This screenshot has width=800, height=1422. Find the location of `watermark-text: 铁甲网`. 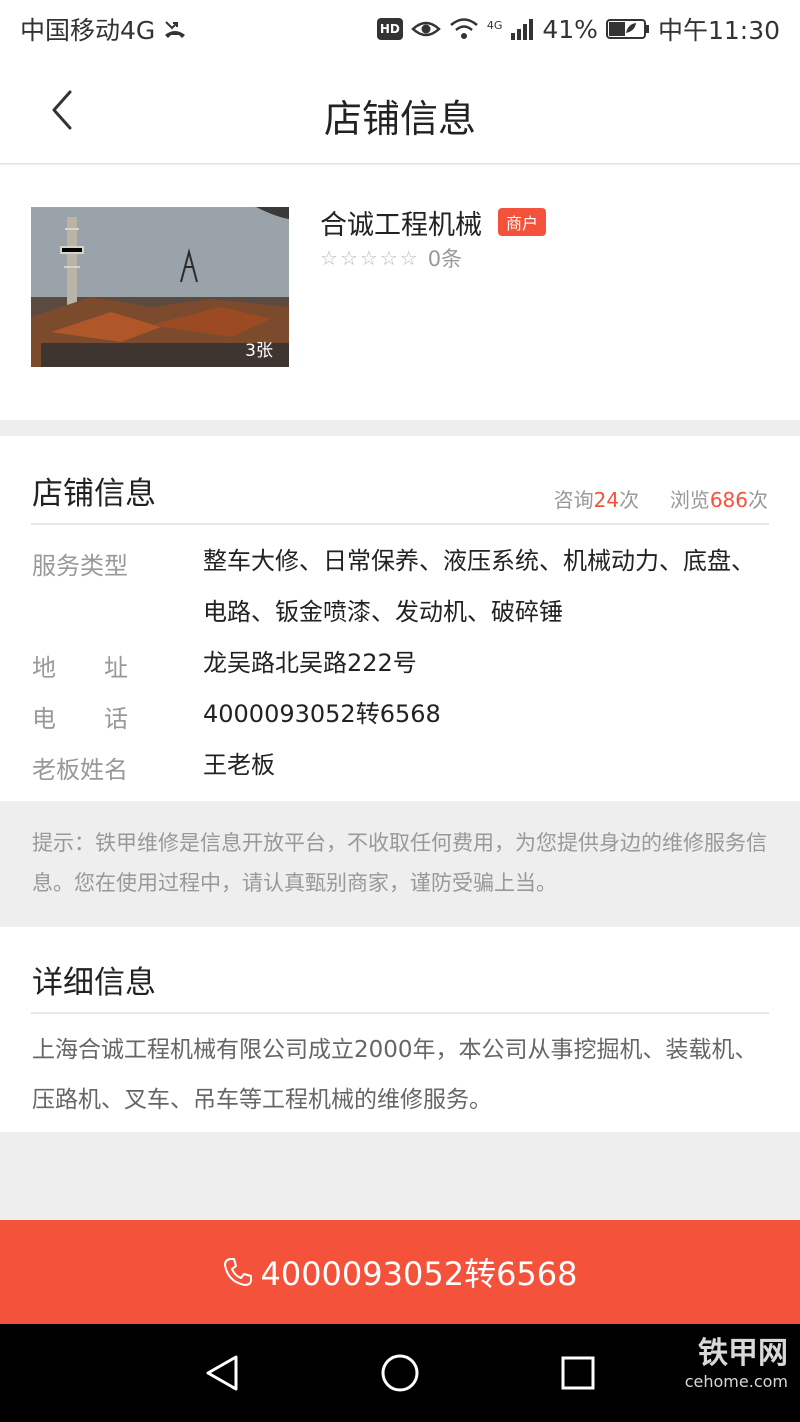

watermark-text: 铁甲网 is located at coordinates (743, 1353).